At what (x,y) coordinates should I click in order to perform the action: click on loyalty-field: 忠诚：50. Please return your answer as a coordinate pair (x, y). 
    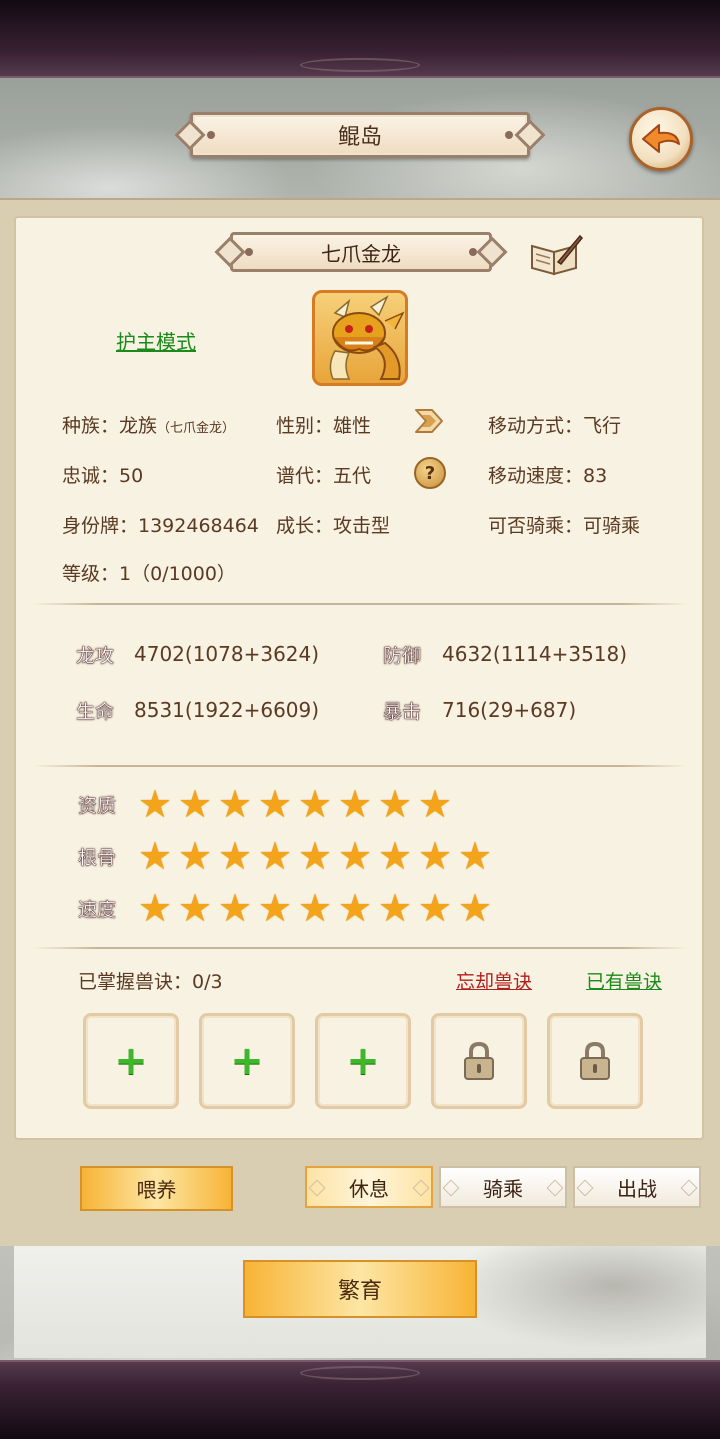
    Looking at the image, I should click on (103, 476).